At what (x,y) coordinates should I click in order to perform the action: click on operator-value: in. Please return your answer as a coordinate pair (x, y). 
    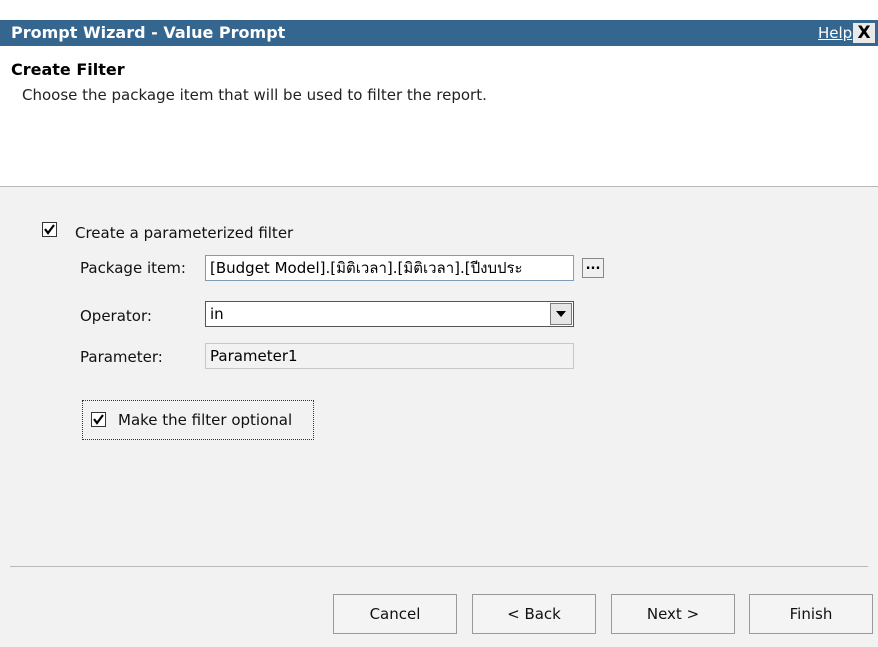
    Looking at the image, I should click on (217, 314).